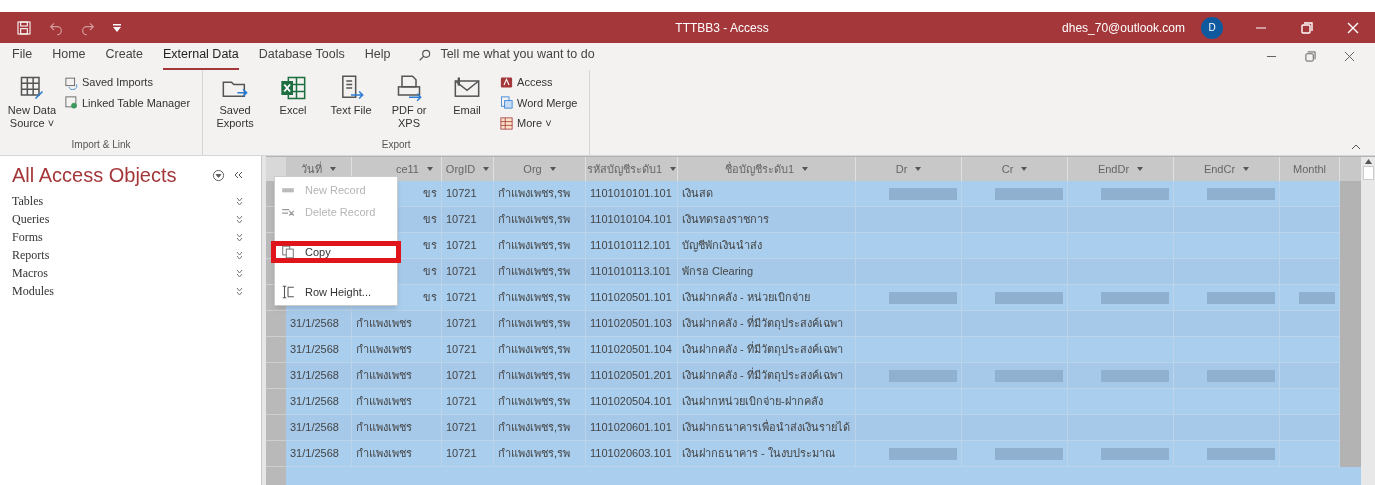 The image size is (1375, 485). Describe the element at coordinates (1007, 169) in the screenshot. I see `column-header: Cr` at that location.